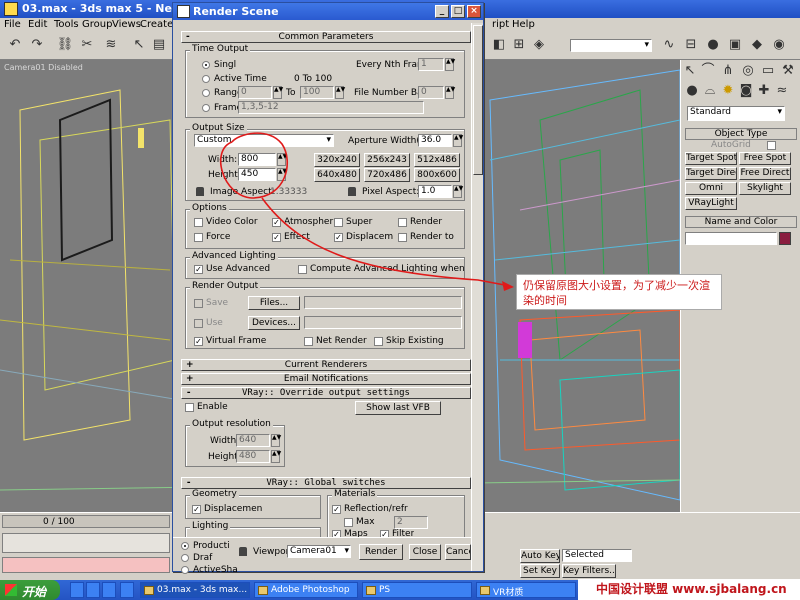  I want to click on maximize-button: □, so click(458, 11).